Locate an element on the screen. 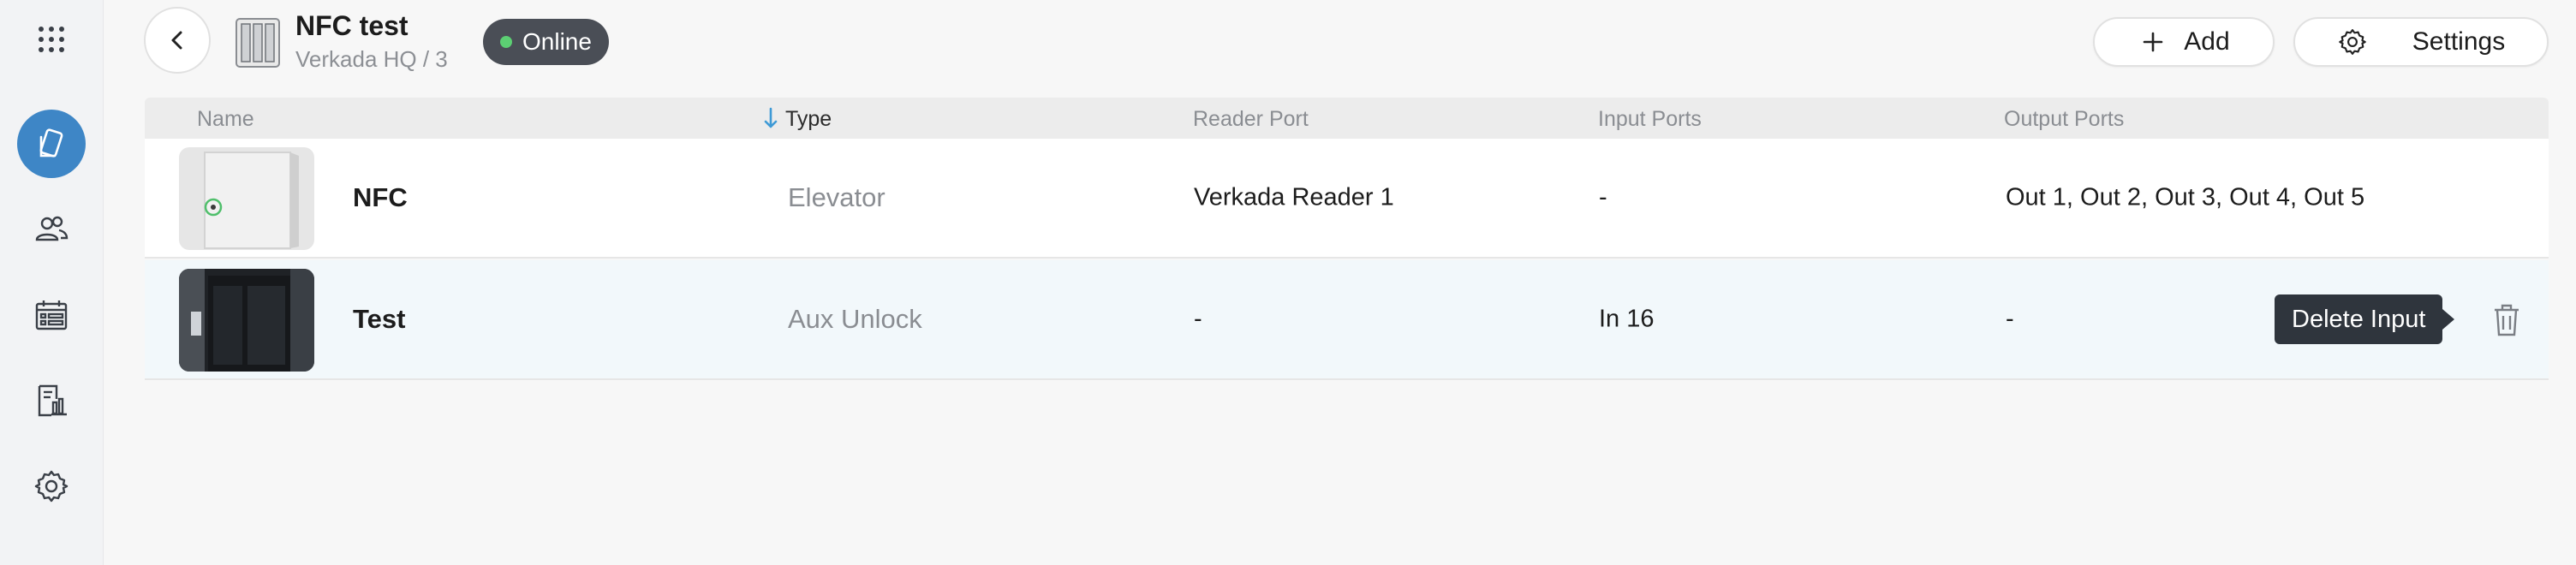  column-header-input-ports: Input Ports is located at coordinates (1650, 119).